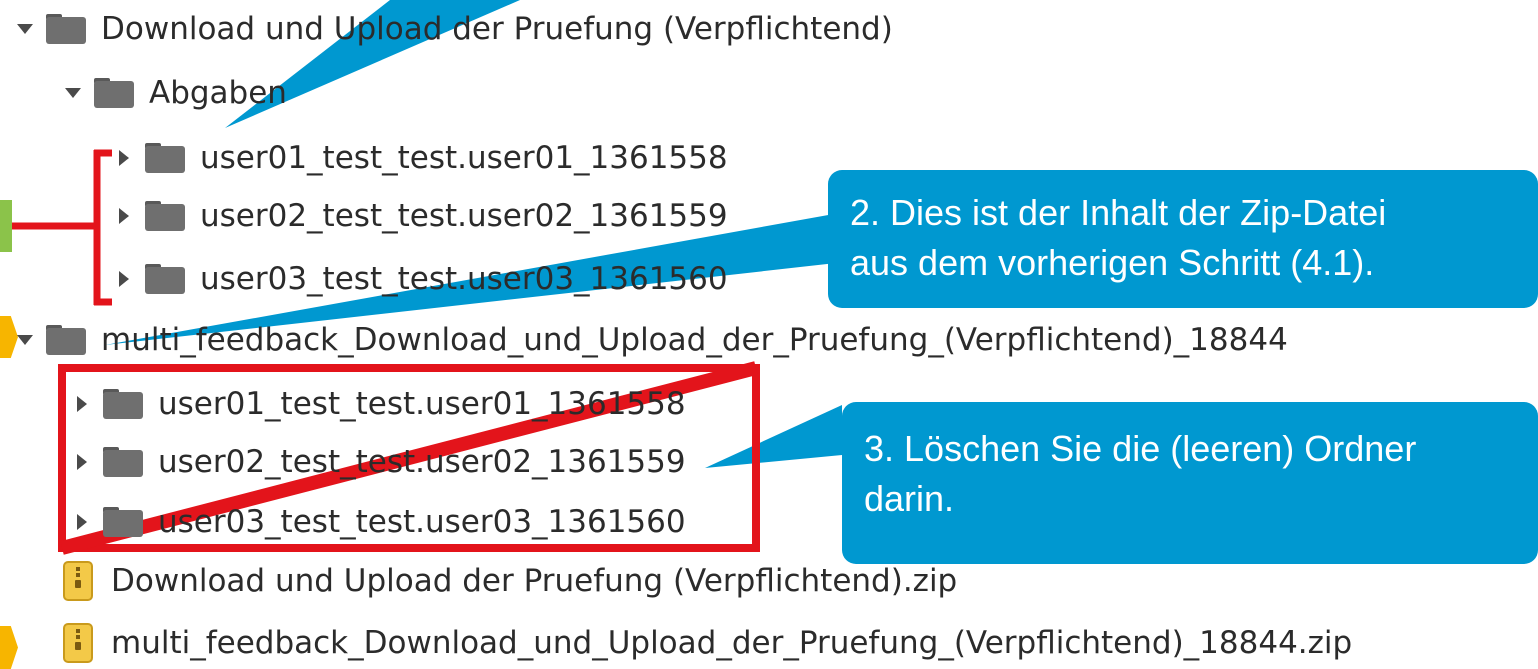  What do you see at coordinates (6, 226) in the screenshot?
I see `green-marker` at bounding box center [6, 226].